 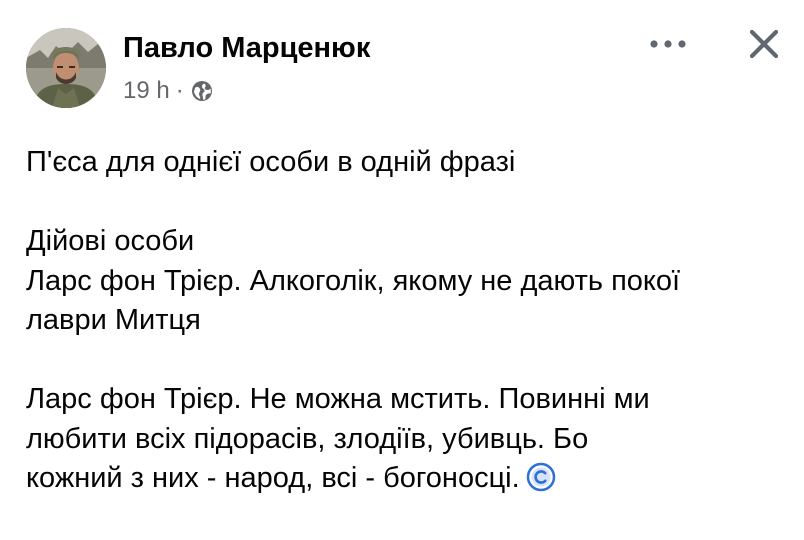 I want to click on more-options-button, so click(x=668, y=44).